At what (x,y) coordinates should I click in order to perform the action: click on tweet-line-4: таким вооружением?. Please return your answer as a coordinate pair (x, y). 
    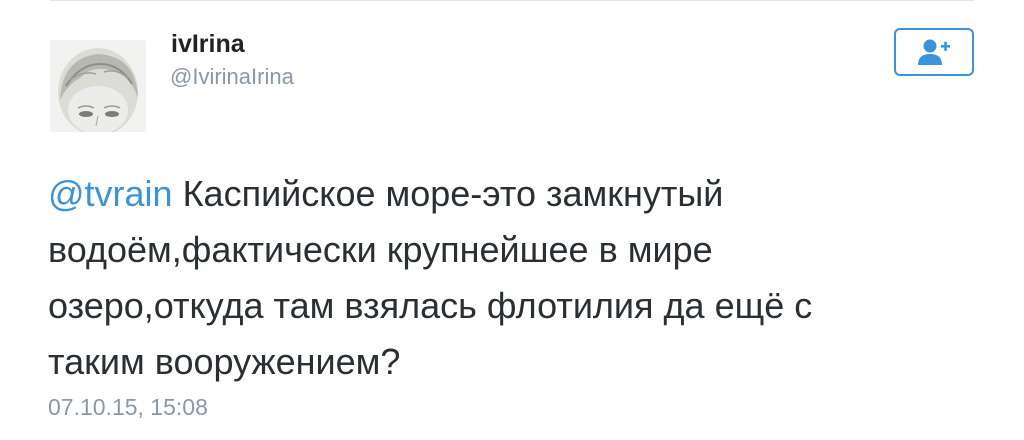
    Looking at the image, I should click on (224, 361).